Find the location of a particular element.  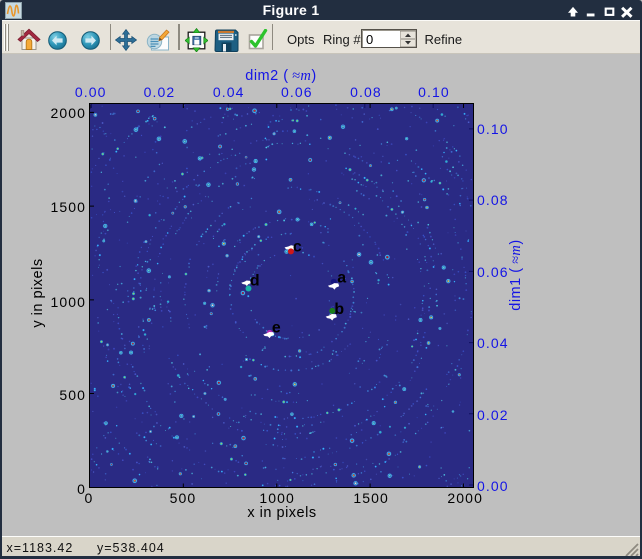

svg-text: d is located at coordinates (254, 280).